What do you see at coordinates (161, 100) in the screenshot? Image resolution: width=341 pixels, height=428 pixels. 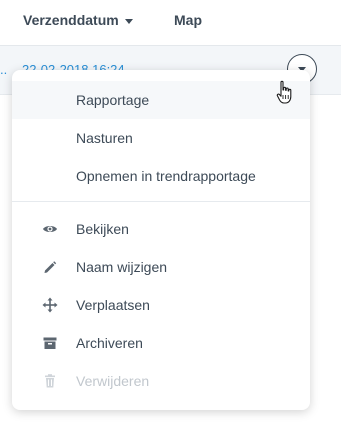 I see `menu-item-rapportage: Rapportage` at bounding box center [161, 100].